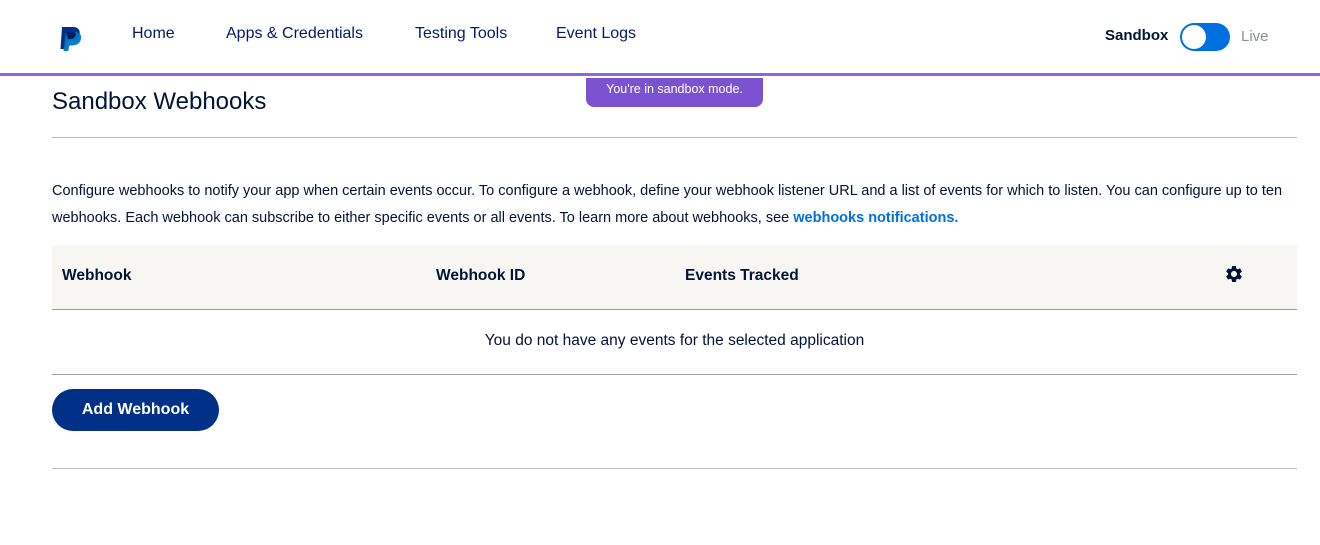 This screenshot has width=1320, height=545. I want to click on column-header-webhook: Webhook, so click(97, 275).